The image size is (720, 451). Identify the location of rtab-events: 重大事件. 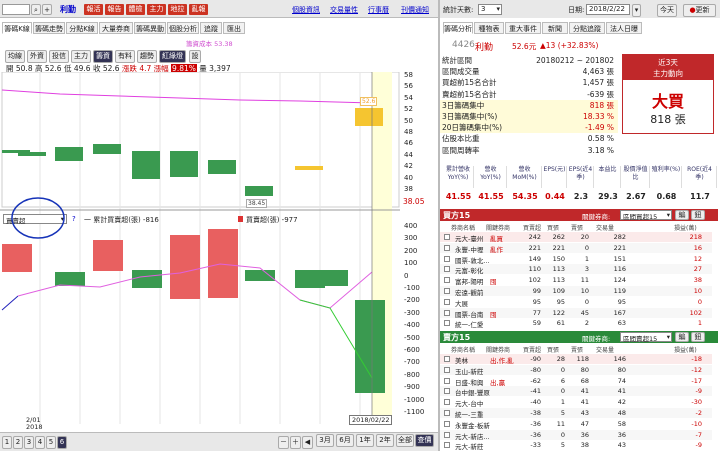
(523, 28).